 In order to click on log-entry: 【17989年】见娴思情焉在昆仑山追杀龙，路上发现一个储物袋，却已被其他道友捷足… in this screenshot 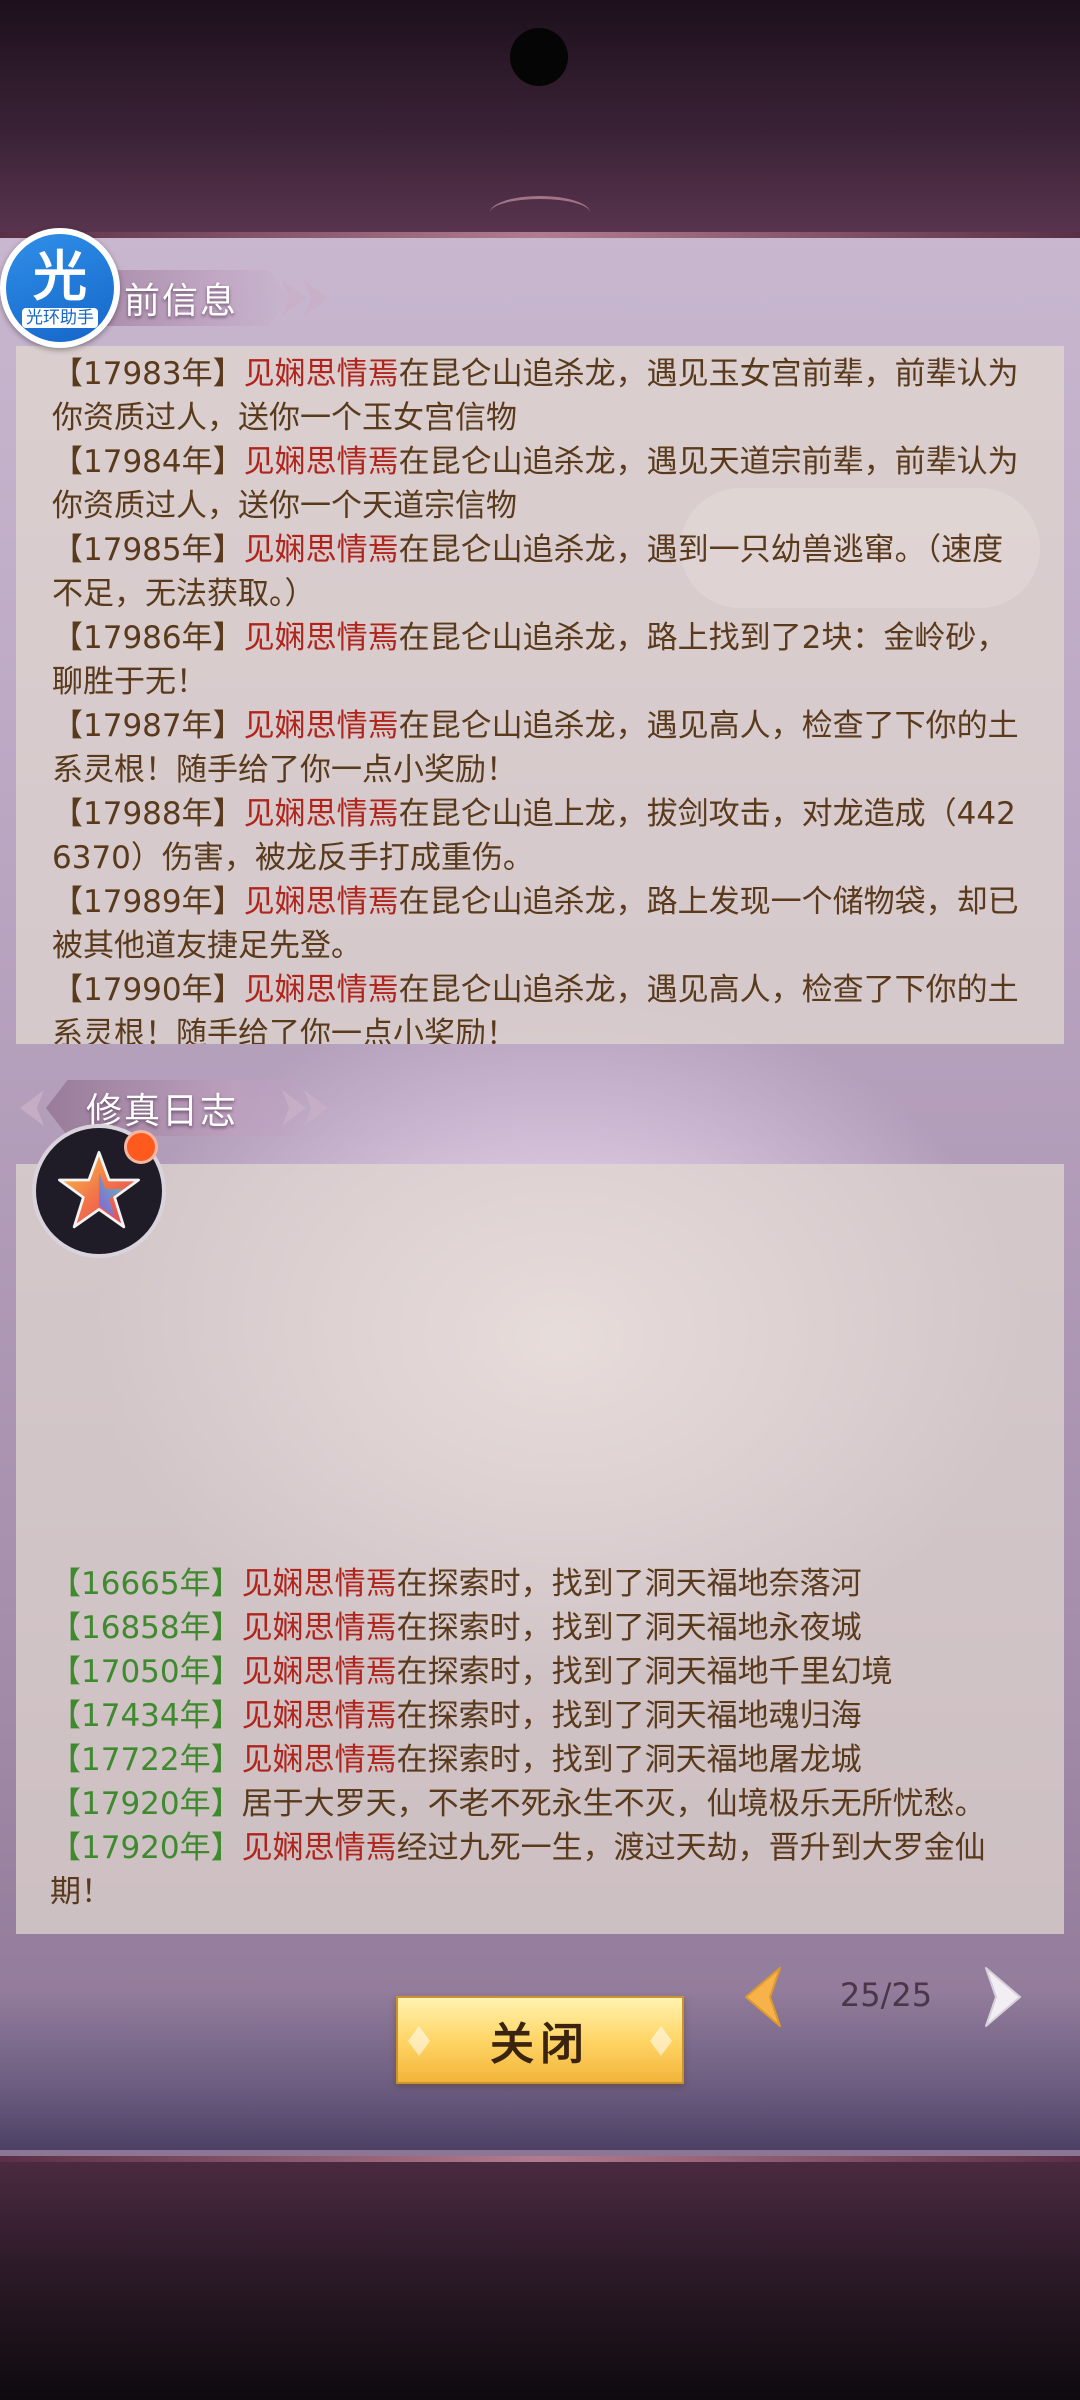, I will do `click(542, 924)`.